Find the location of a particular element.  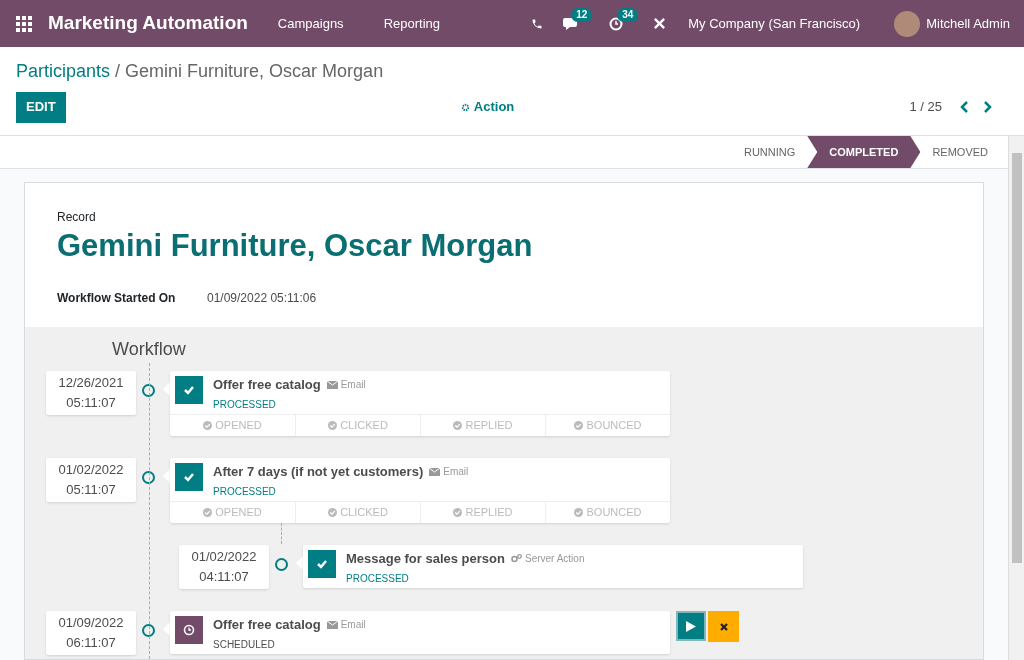

action-menu-button: Action is located at coordinates (487, 107).